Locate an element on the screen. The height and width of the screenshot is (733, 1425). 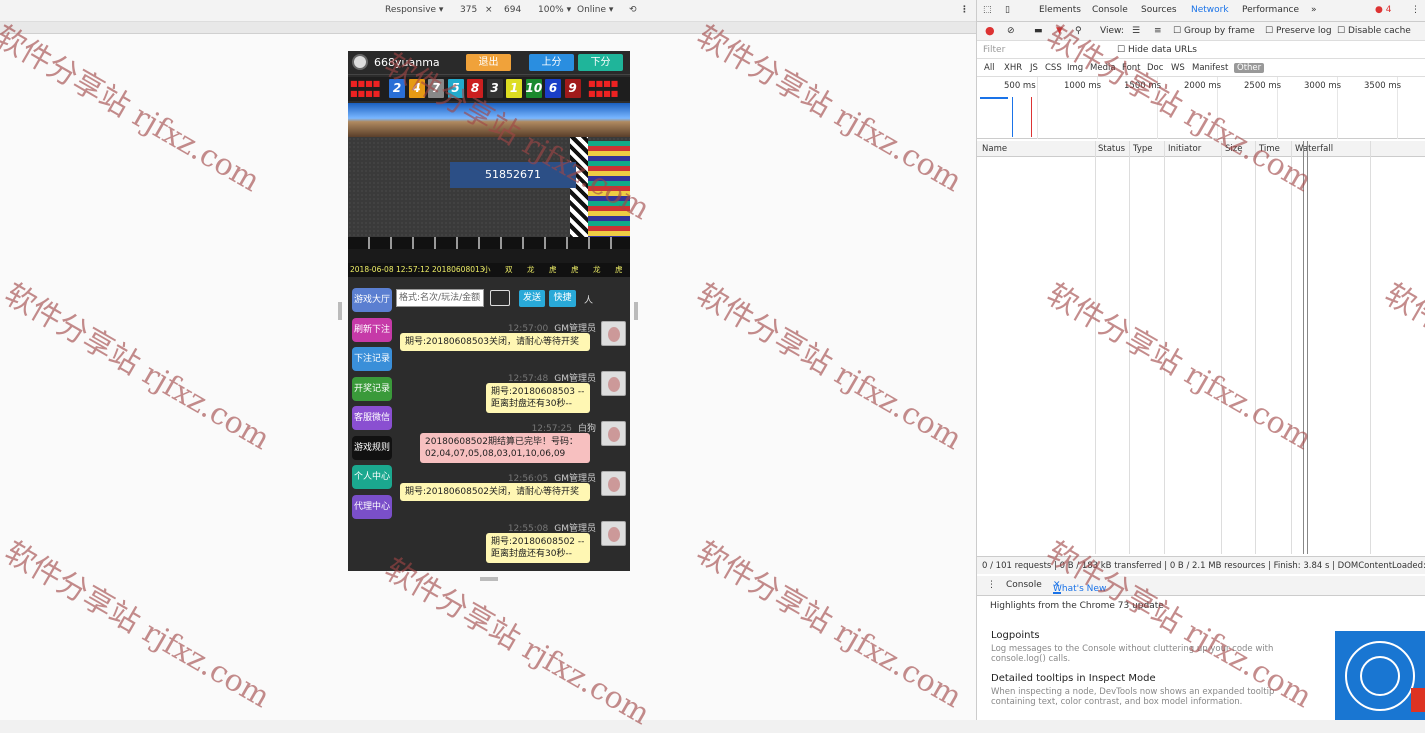
user-avatar is located at coordinates (360, 62).